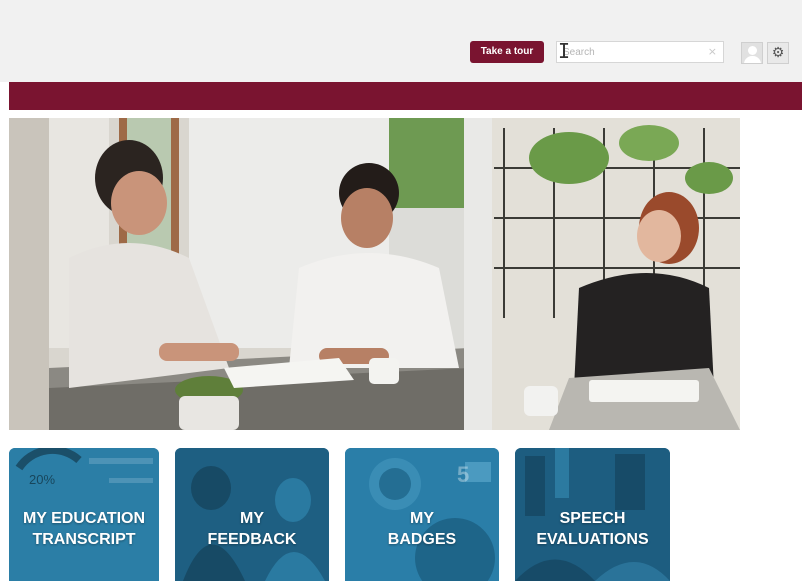 This screenshot has width=802, height=581. I want to click on search-box: ×, so click(640, 52).